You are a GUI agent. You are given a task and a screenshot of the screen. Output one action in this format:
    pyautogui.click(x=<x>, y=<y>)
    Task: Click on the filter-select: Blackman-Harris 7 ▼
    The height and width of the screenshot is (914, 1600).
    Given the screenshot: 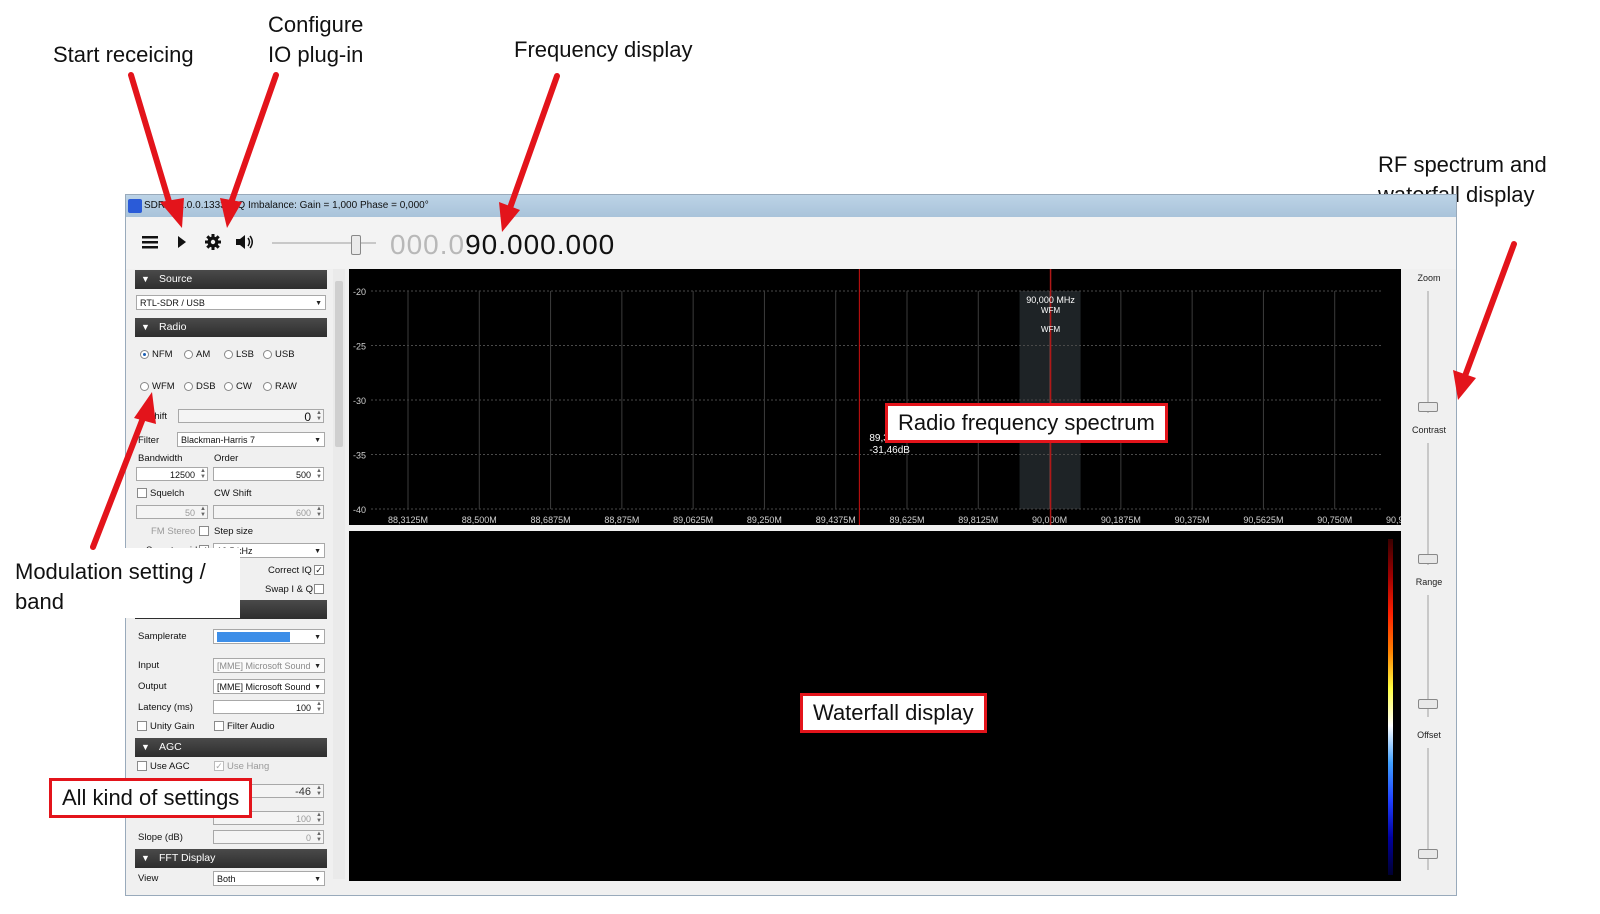 What is the action you would take?
    pyautogui.click(x=251, y=439)
    